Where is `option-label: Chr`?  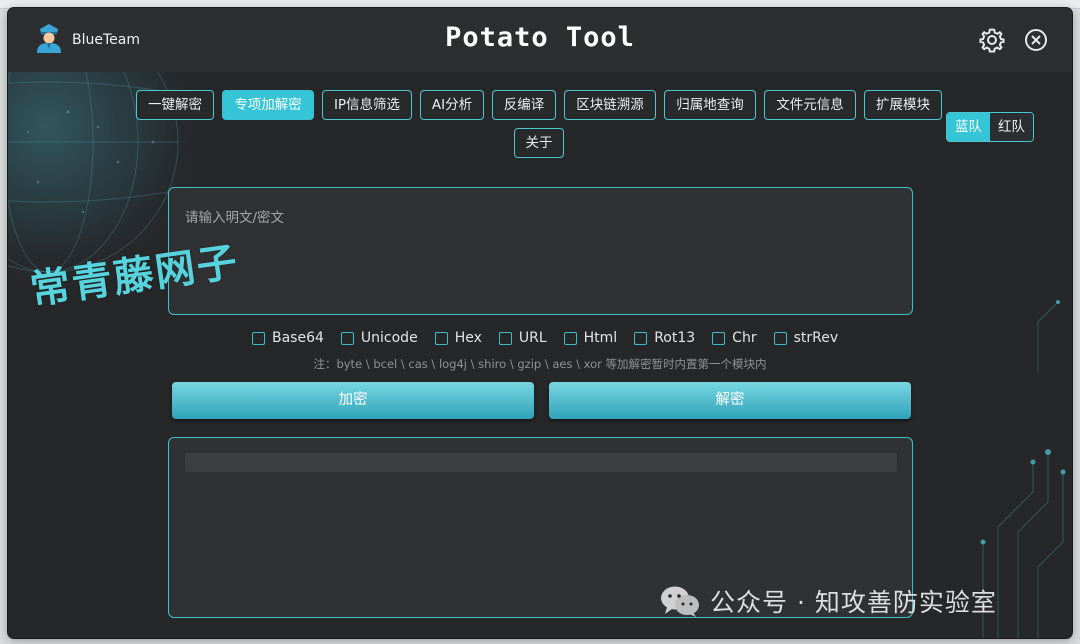
option-label: Chr is located at coordinates (744, 338).